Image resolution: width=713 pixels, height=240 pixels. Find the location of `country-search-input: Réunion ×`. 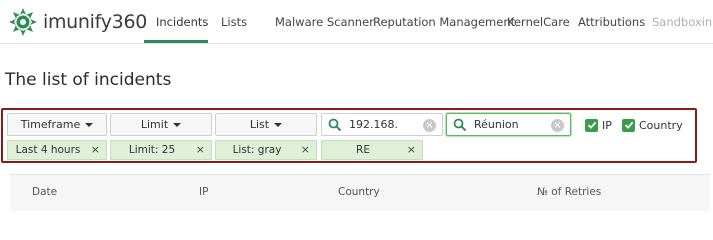

country-search-input: Réunion × is located at coordinates (508, 124).